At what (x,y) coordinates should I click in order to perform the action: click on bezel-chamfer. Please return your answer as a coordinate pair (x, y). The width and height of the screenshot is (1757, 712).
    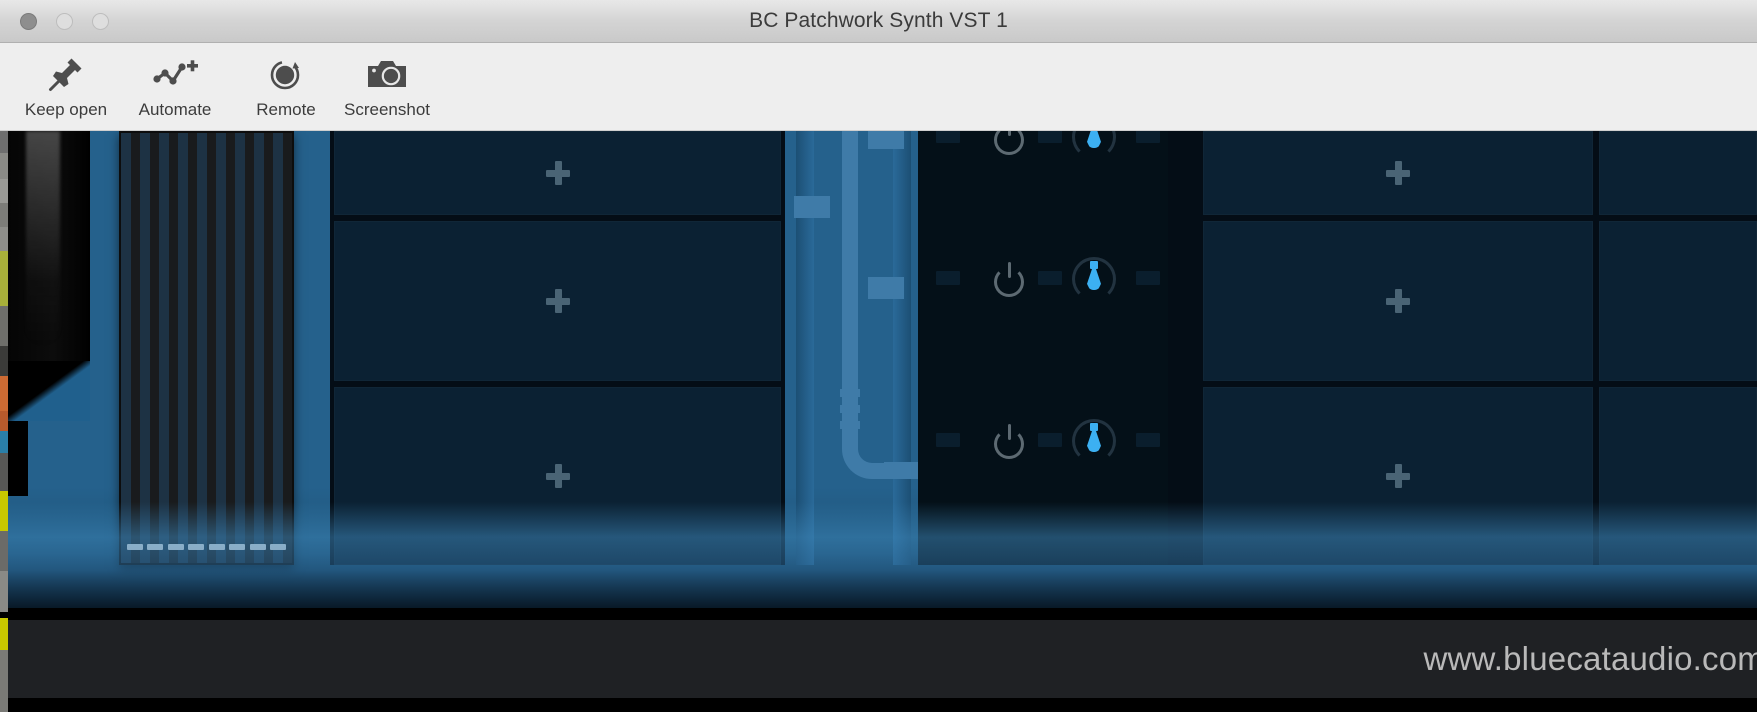
    Looking at the image, I should click on (49, 391).